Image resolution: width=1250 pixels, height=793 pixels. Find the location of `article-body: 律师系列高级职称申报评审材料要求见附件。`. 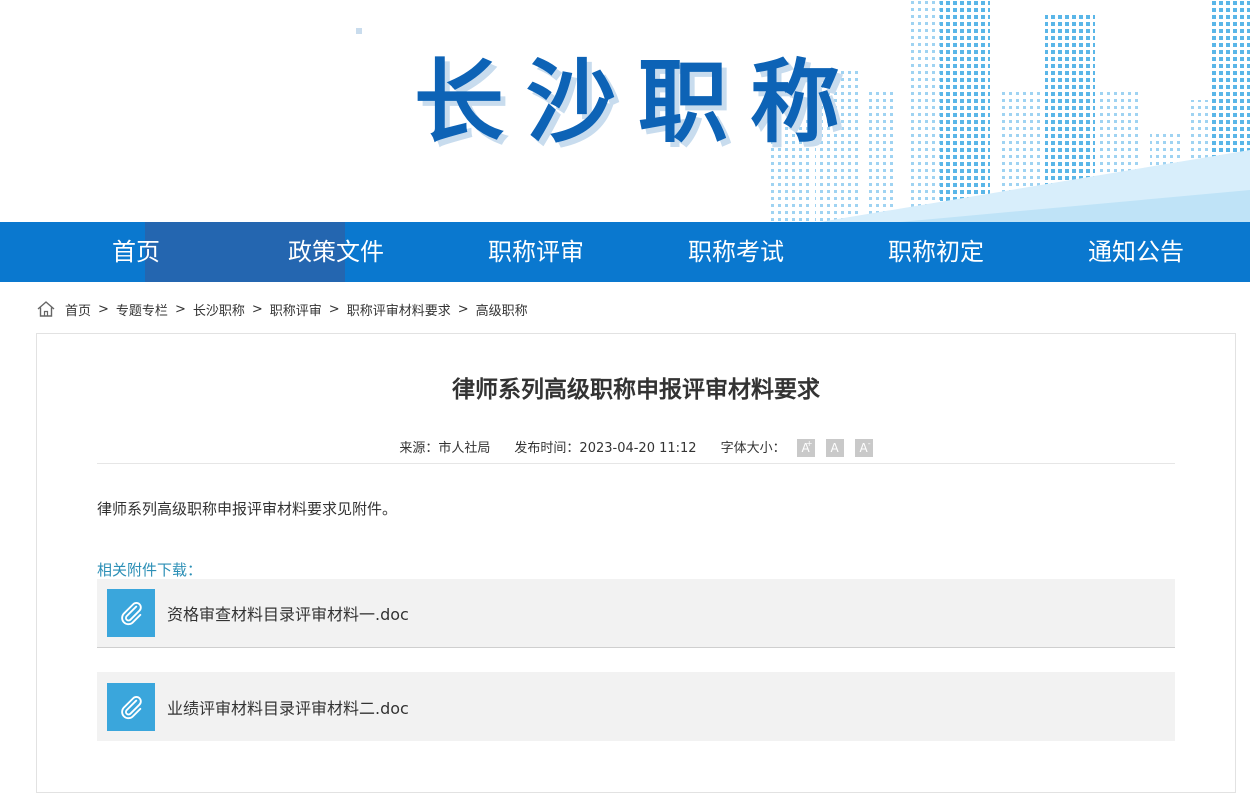

article-body: 律师系列高级职称申报评审材料要求见附件。 is located at coordinates (247, 509).